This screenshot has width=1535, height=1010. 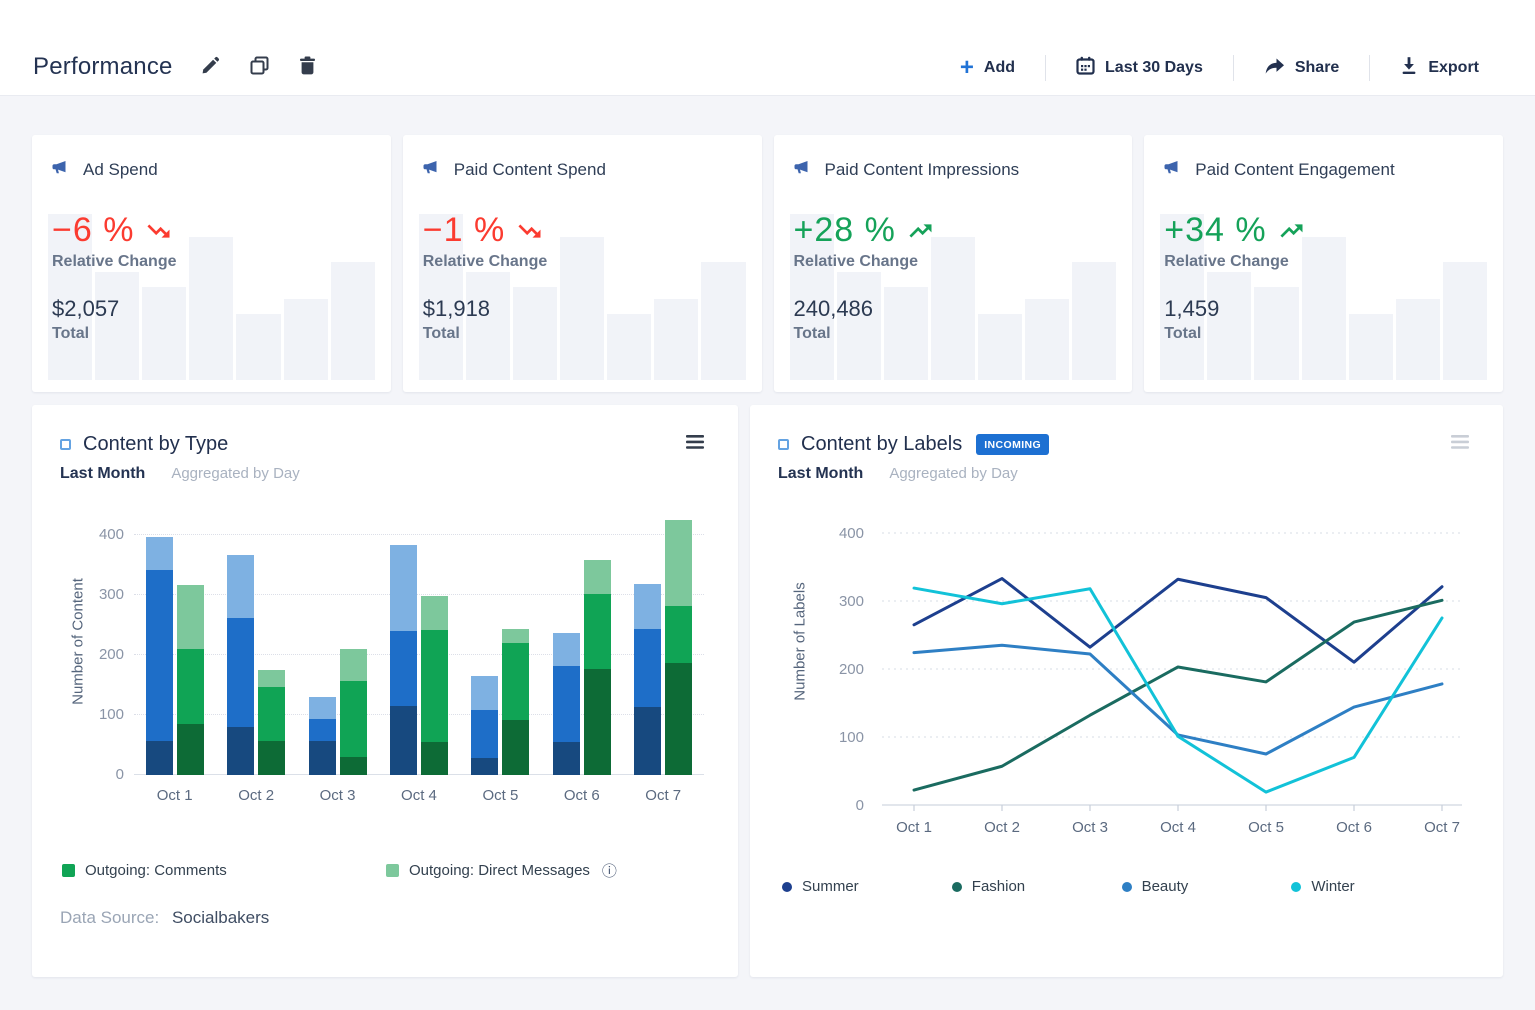 I want to click on edit-title-button, so click(x=210, y=67).